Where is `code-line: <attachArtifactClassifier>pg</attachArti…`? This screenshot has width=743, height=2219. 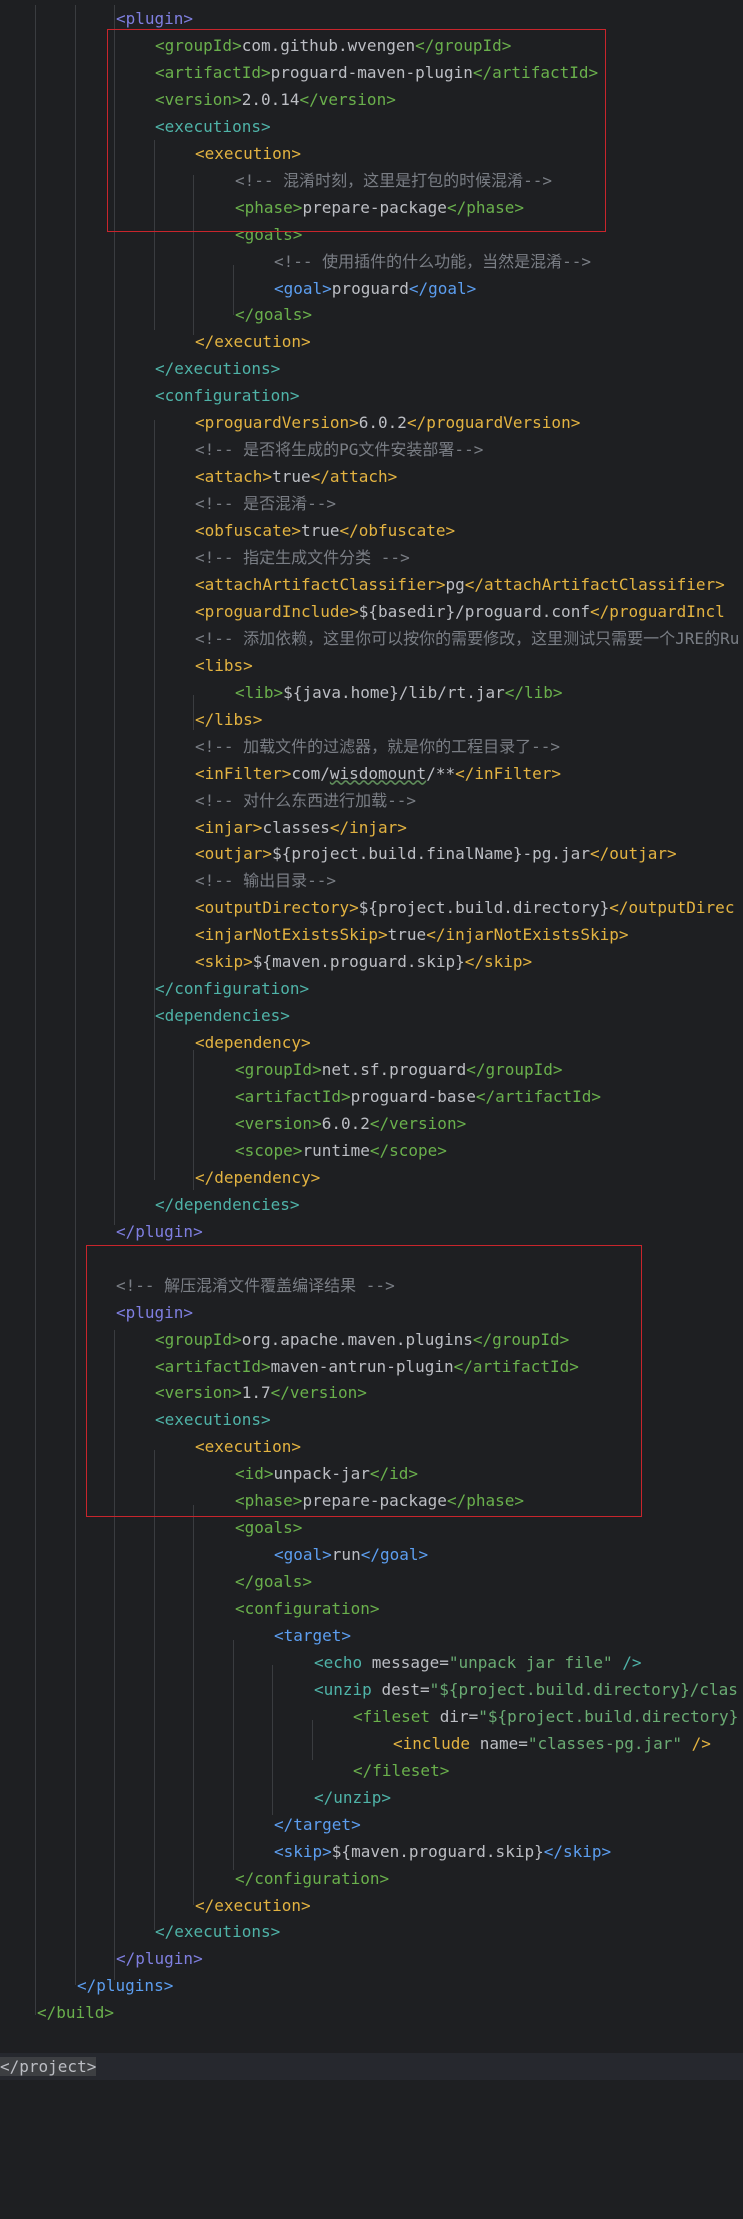
code-line: <attachArtifactClassifier>pg</attachArti… is located at coordinates (460, 584).